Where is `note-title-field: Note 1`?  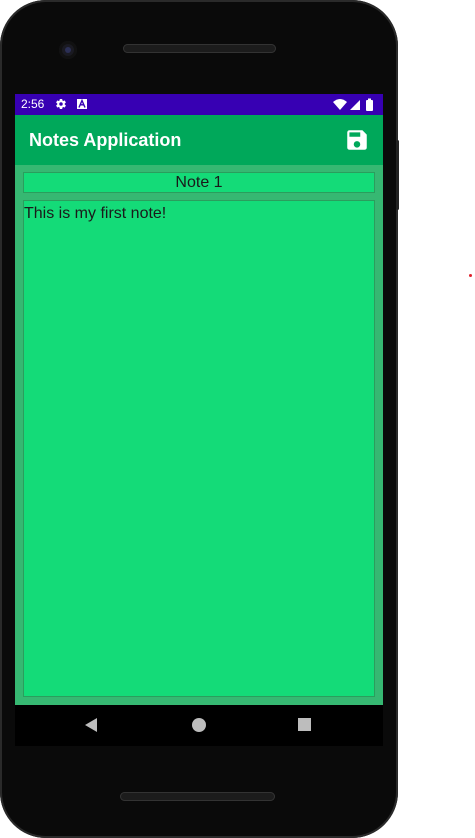
note-title-field: Note 1 is located at coordinates (199, 182).